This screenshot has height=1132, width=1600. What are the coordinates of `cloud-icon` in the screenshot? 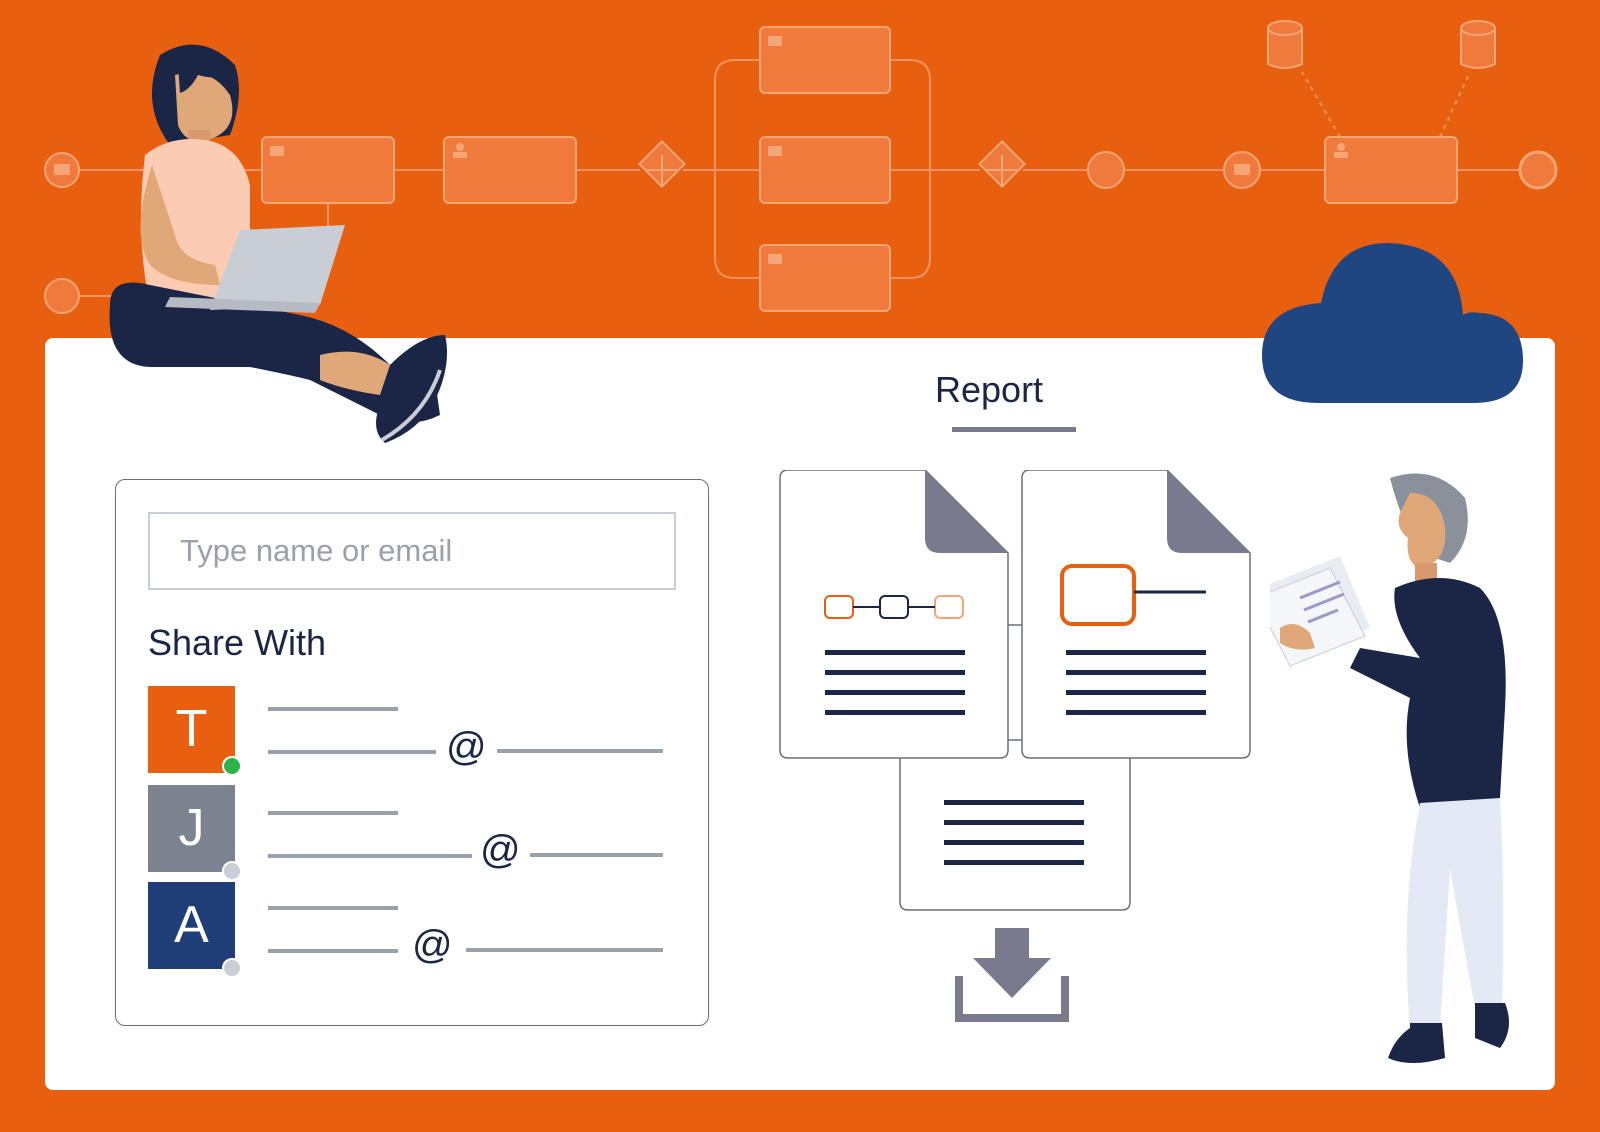 It's located at (1392, 323).